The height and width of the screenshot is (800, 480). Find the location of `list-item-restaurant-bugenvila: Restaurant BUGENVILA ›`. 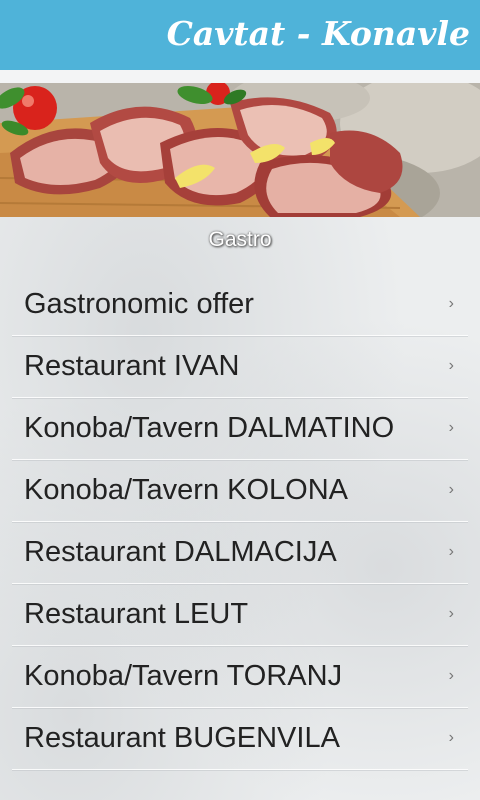

list-item-restaurant-bugenvila: Restaurant BUGENVILA › is located at coordinates (240, 739).